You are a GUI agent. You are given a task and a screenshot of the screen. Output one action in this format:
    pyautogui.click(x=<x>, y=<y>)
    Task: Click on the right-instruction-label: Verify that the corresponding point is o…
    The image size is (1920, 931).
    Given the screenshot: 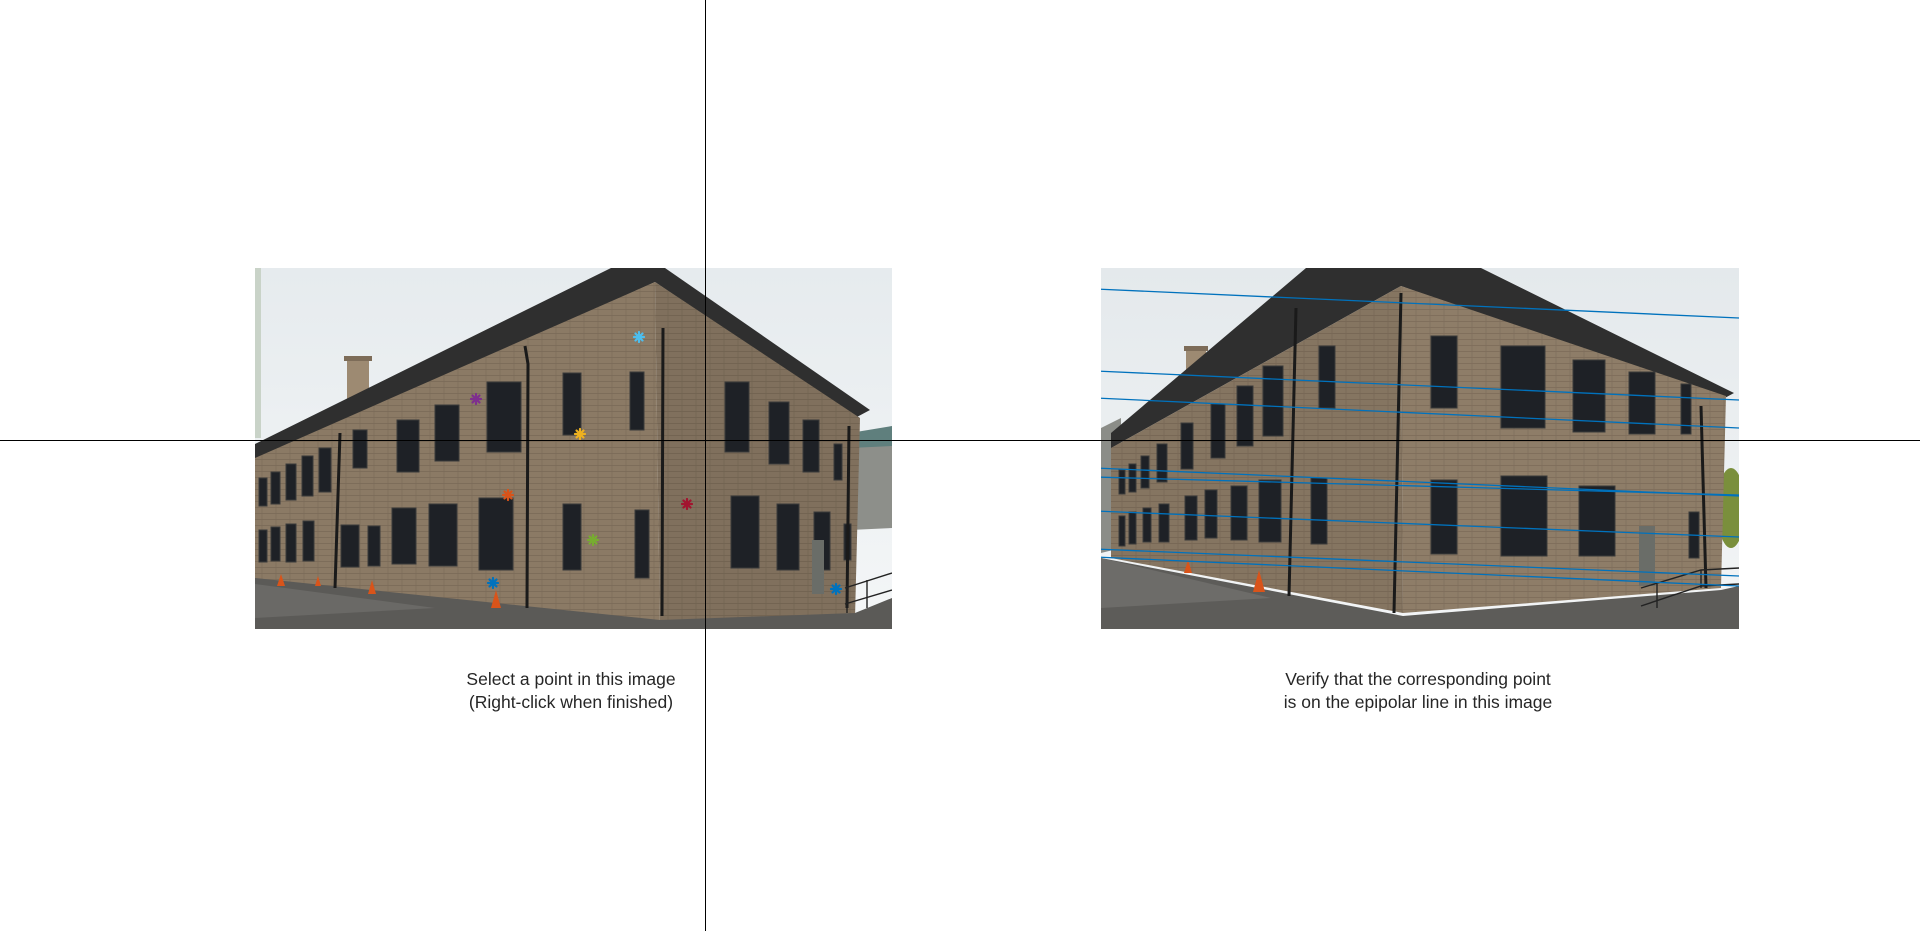 What is the action you would take?
    pyautogui.click(x=1418, y=691)
    